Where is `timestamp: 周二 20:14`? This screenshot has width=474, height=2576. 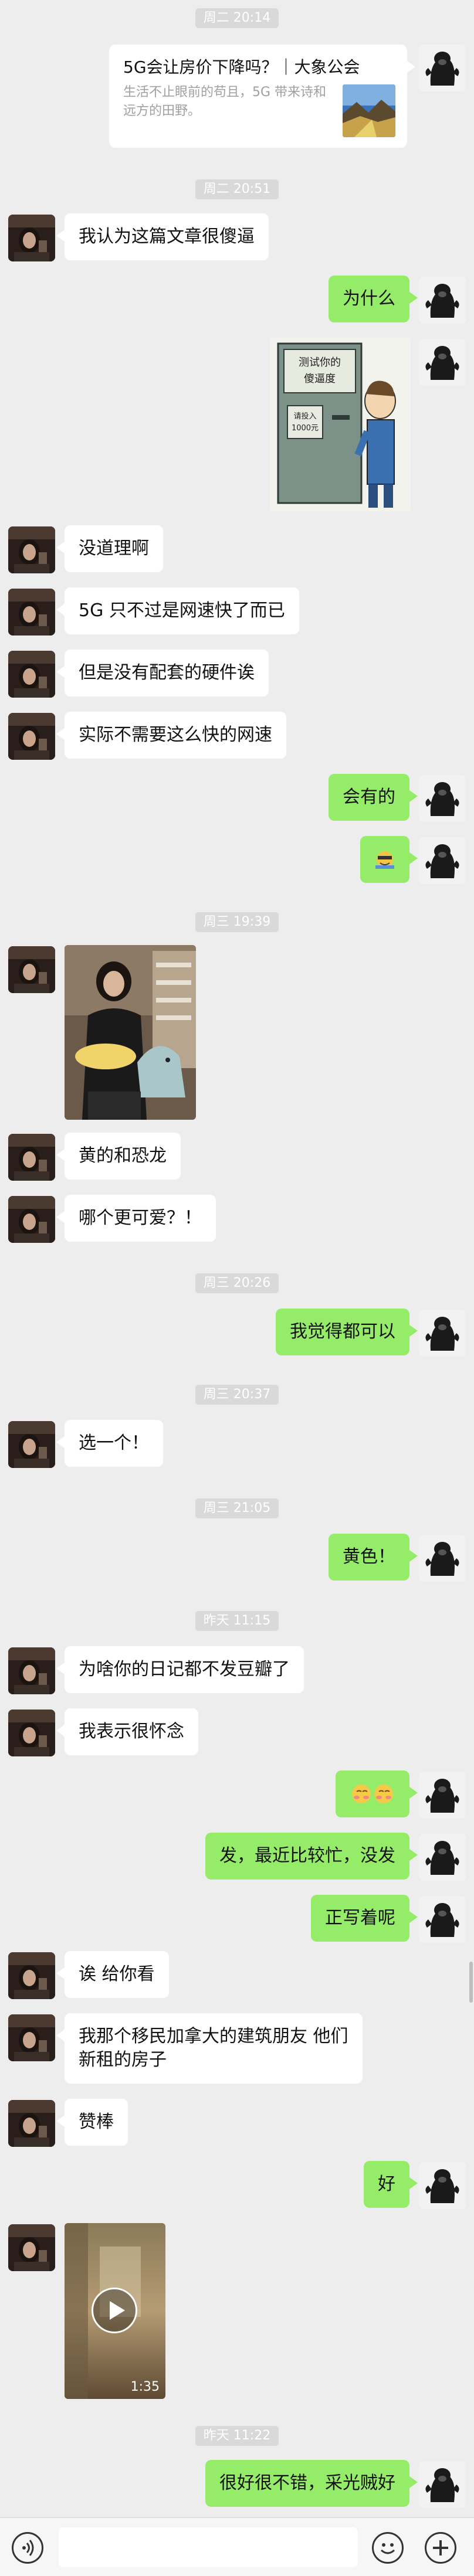
timestamp: 周二 20:14 is located at coordinates (237, 18).